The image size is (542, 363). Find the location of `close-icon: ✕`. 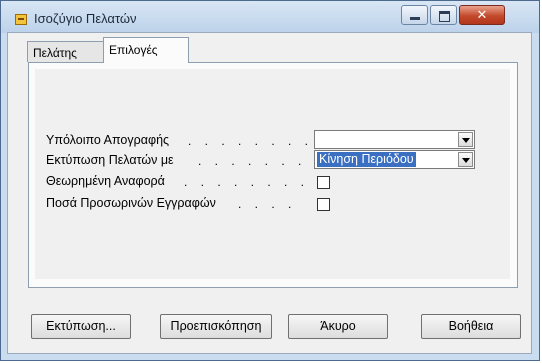

close-icon: ✕ is located at coordinates (482, 14).